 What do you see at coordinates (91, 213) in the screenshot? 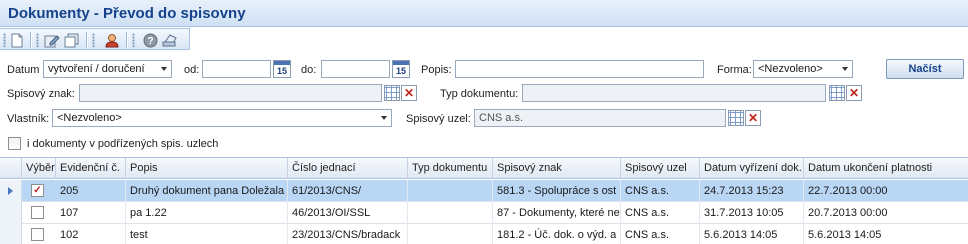
I see `cell-evidencni: 107` at bounding box center [91, 213].